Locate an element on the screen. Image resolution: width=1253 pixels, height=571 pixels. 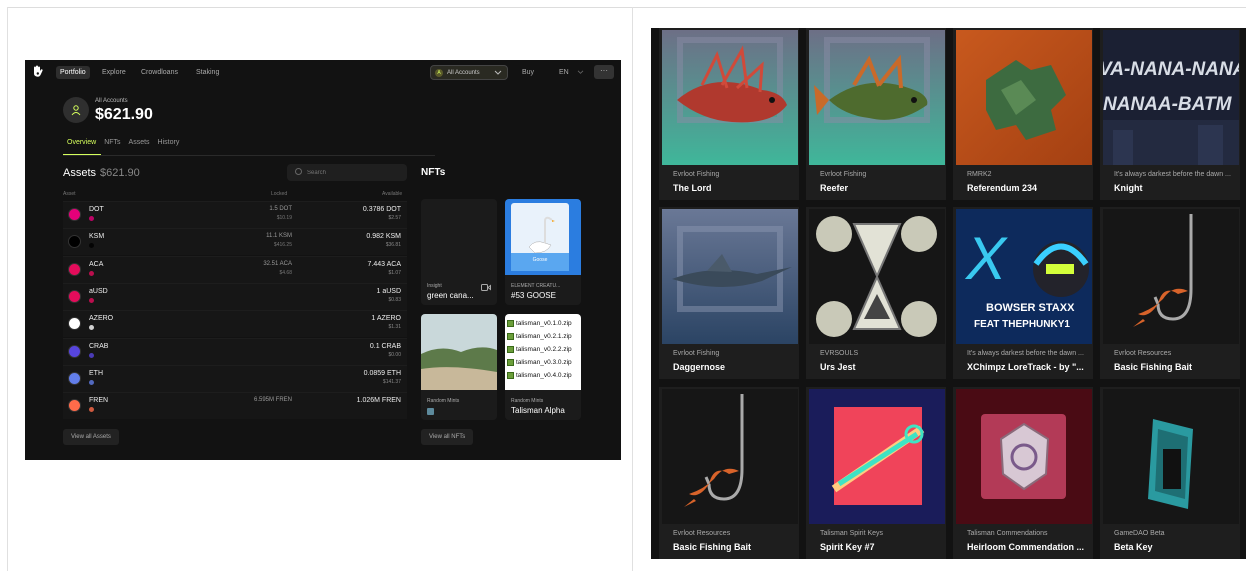
nft-card: Random Mints is located at coordinates (459, 367).